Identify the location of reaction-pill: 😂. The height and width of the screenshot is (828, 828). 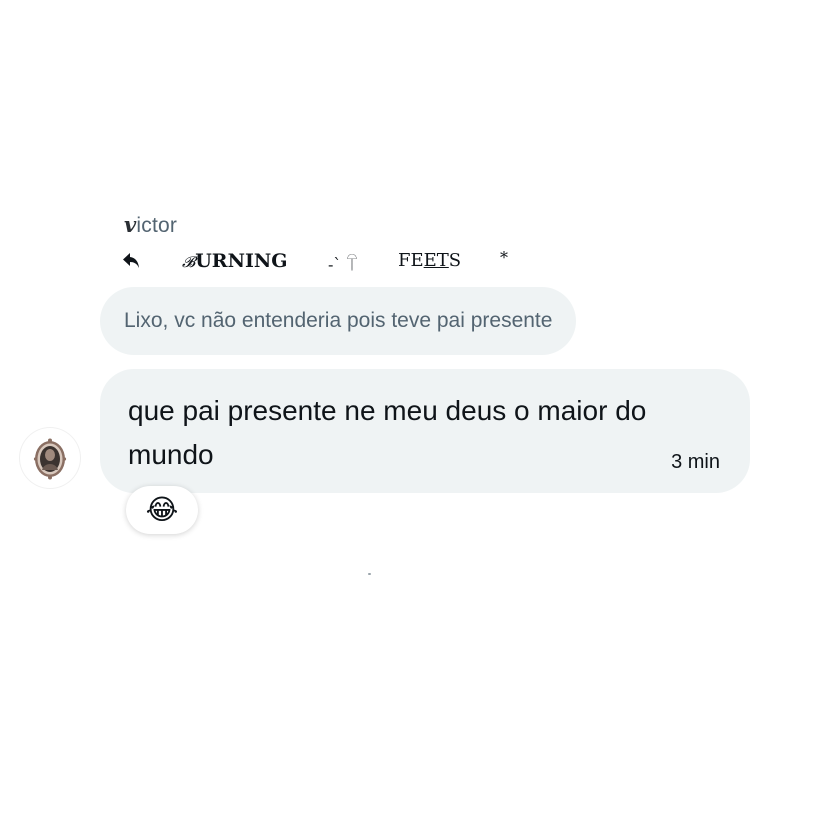
(162, 510).